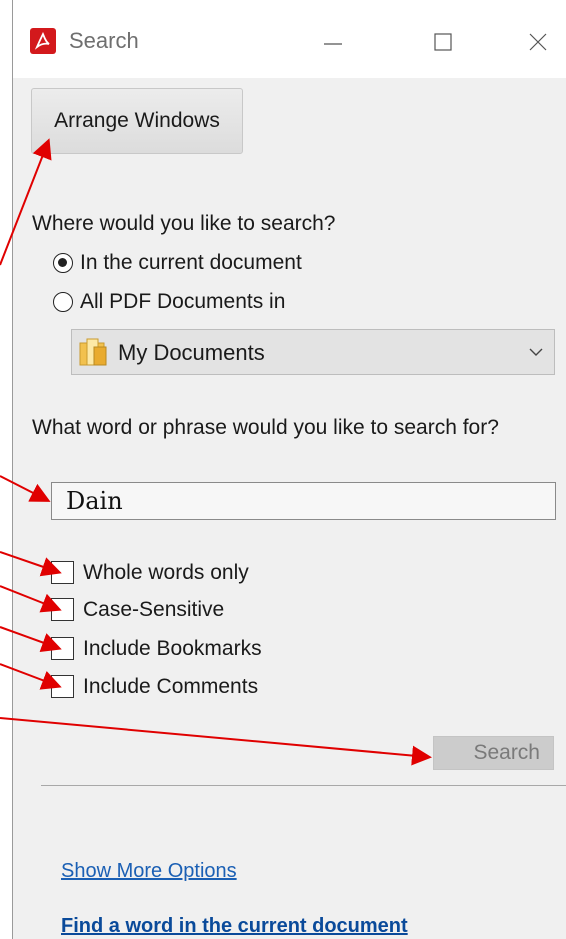  Describe the element at coordinates (493, 753) in the screenshot. I see `search-button: Search` at that location.